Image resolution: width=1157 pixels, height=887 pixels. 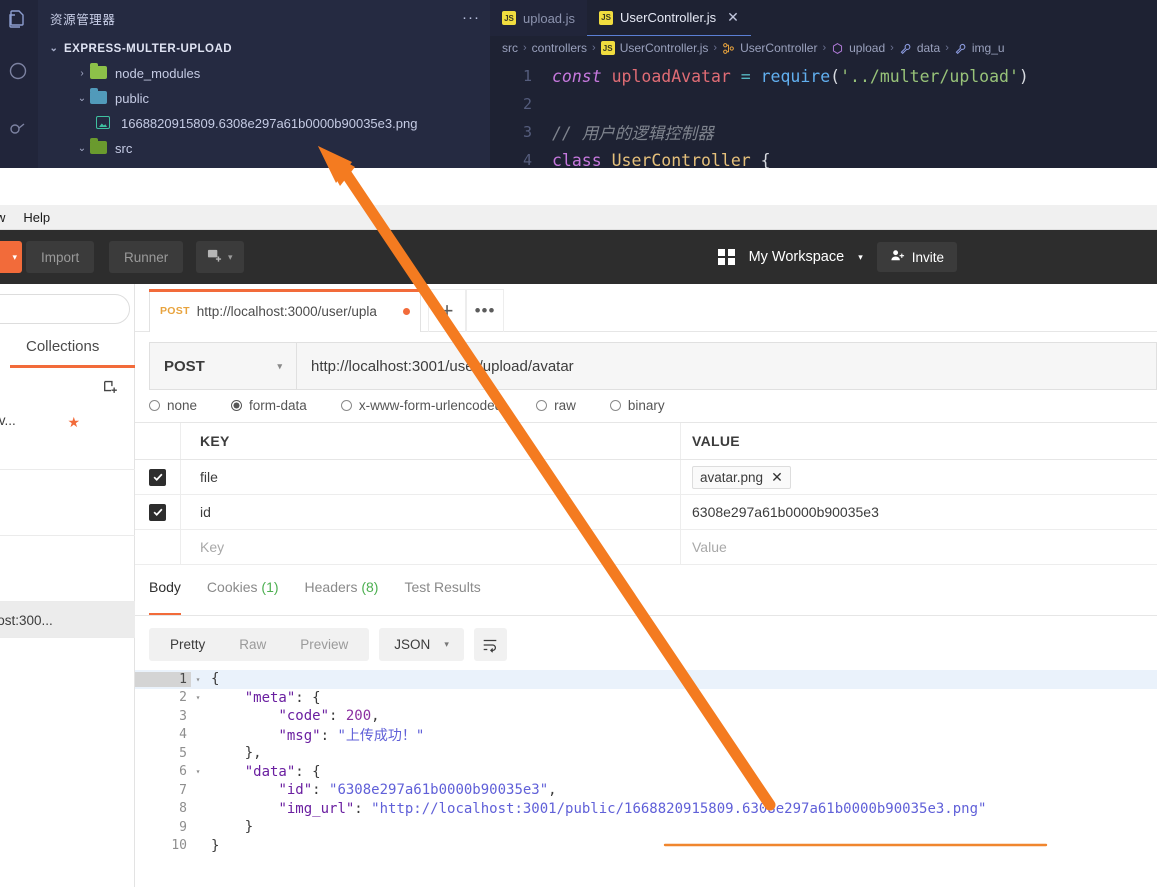 I want to click on list-item: 式 t, so click(x=67, y=569).